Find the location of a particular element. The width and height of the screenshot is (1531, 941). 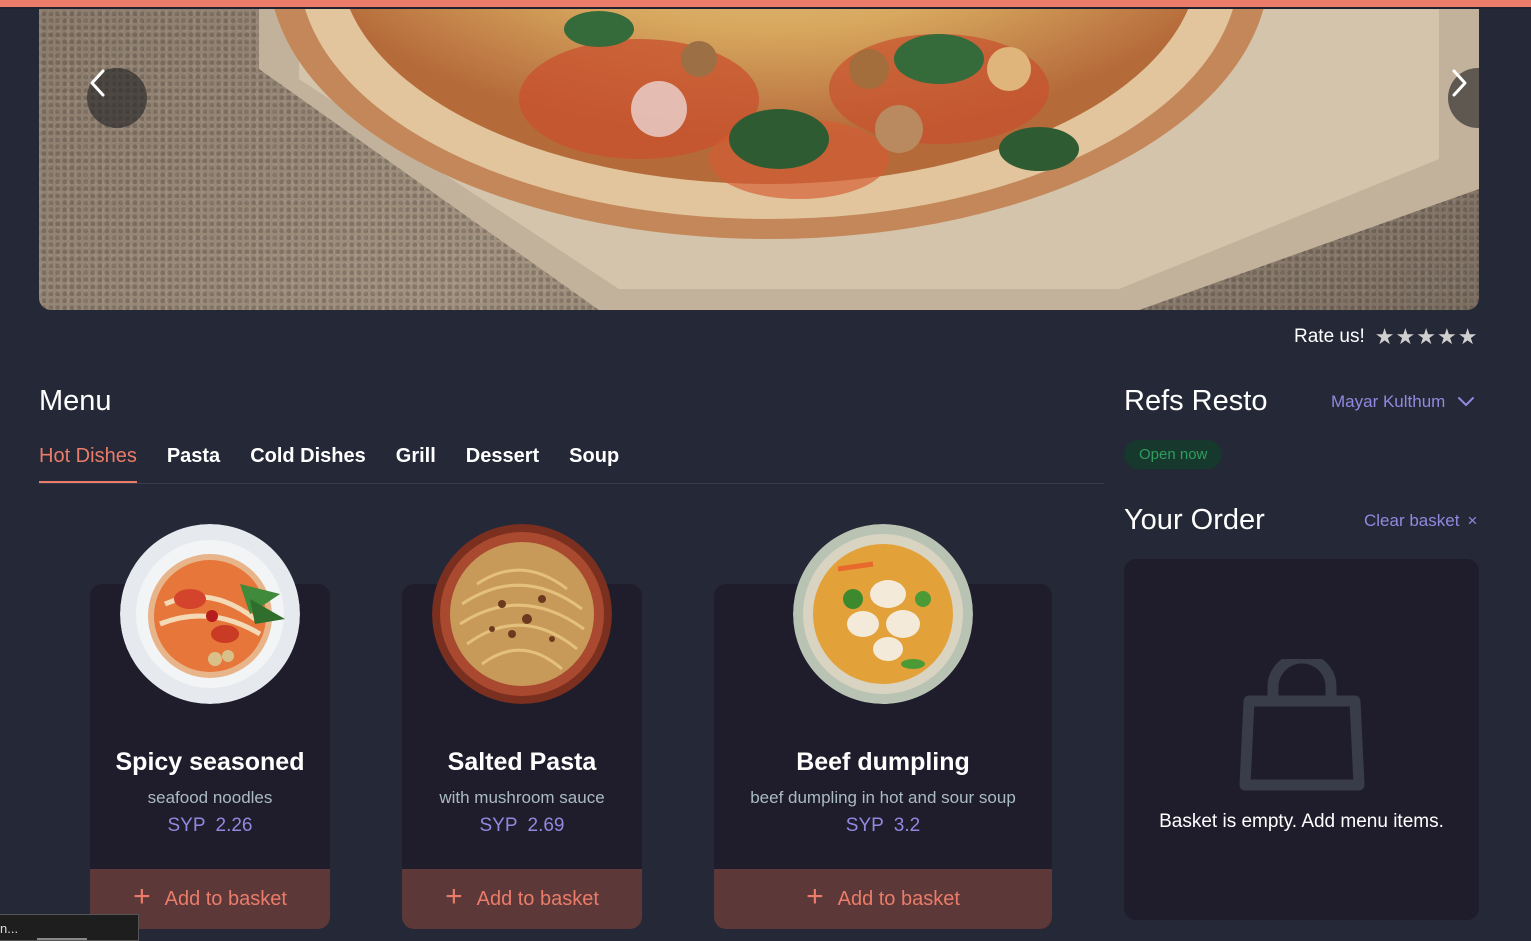

restaurant-name: Refs Resto is located at coordinates (1196, 401).